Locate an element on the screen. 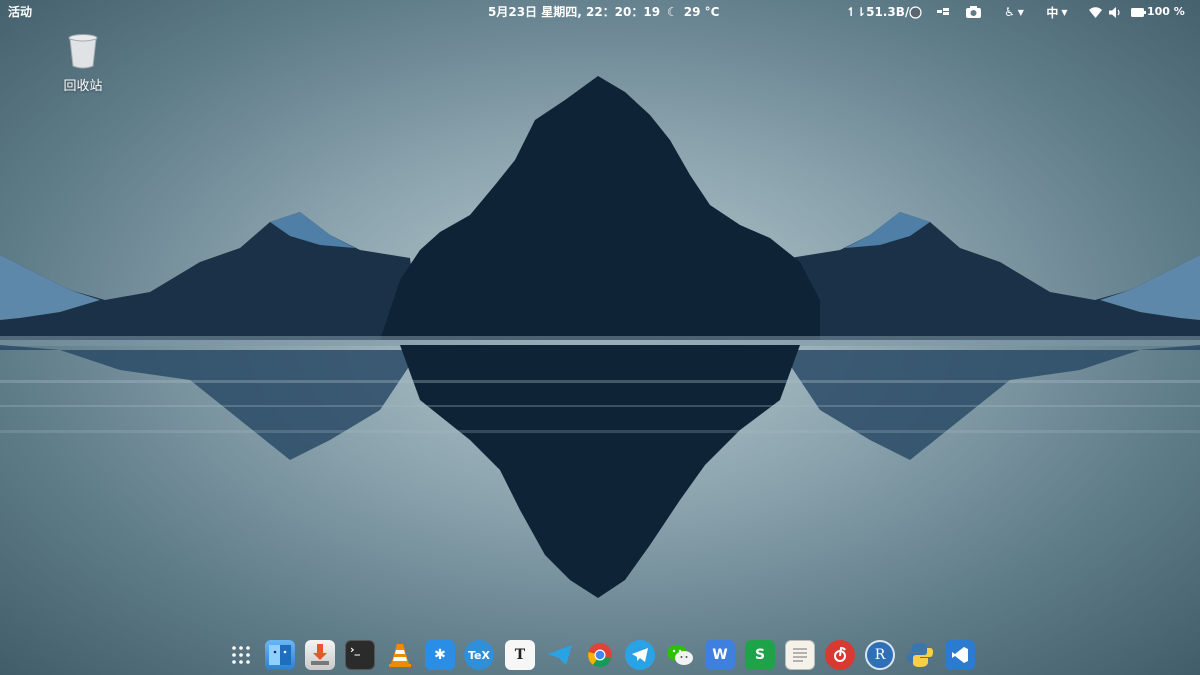 The width and height of the screenshot is (1200, 675). activities-button: 活动 is located at coordinates (20, 12).